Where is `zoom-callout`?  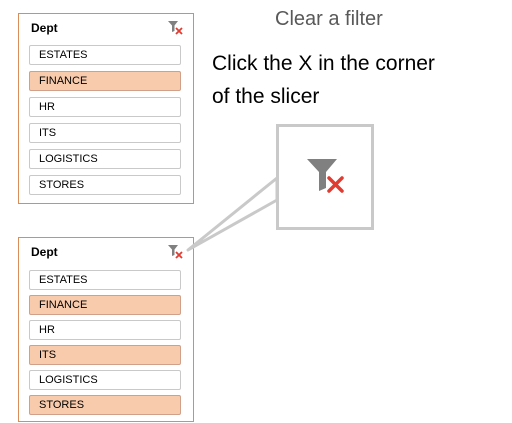
zoom-callout is located at coordinates (325, 177).